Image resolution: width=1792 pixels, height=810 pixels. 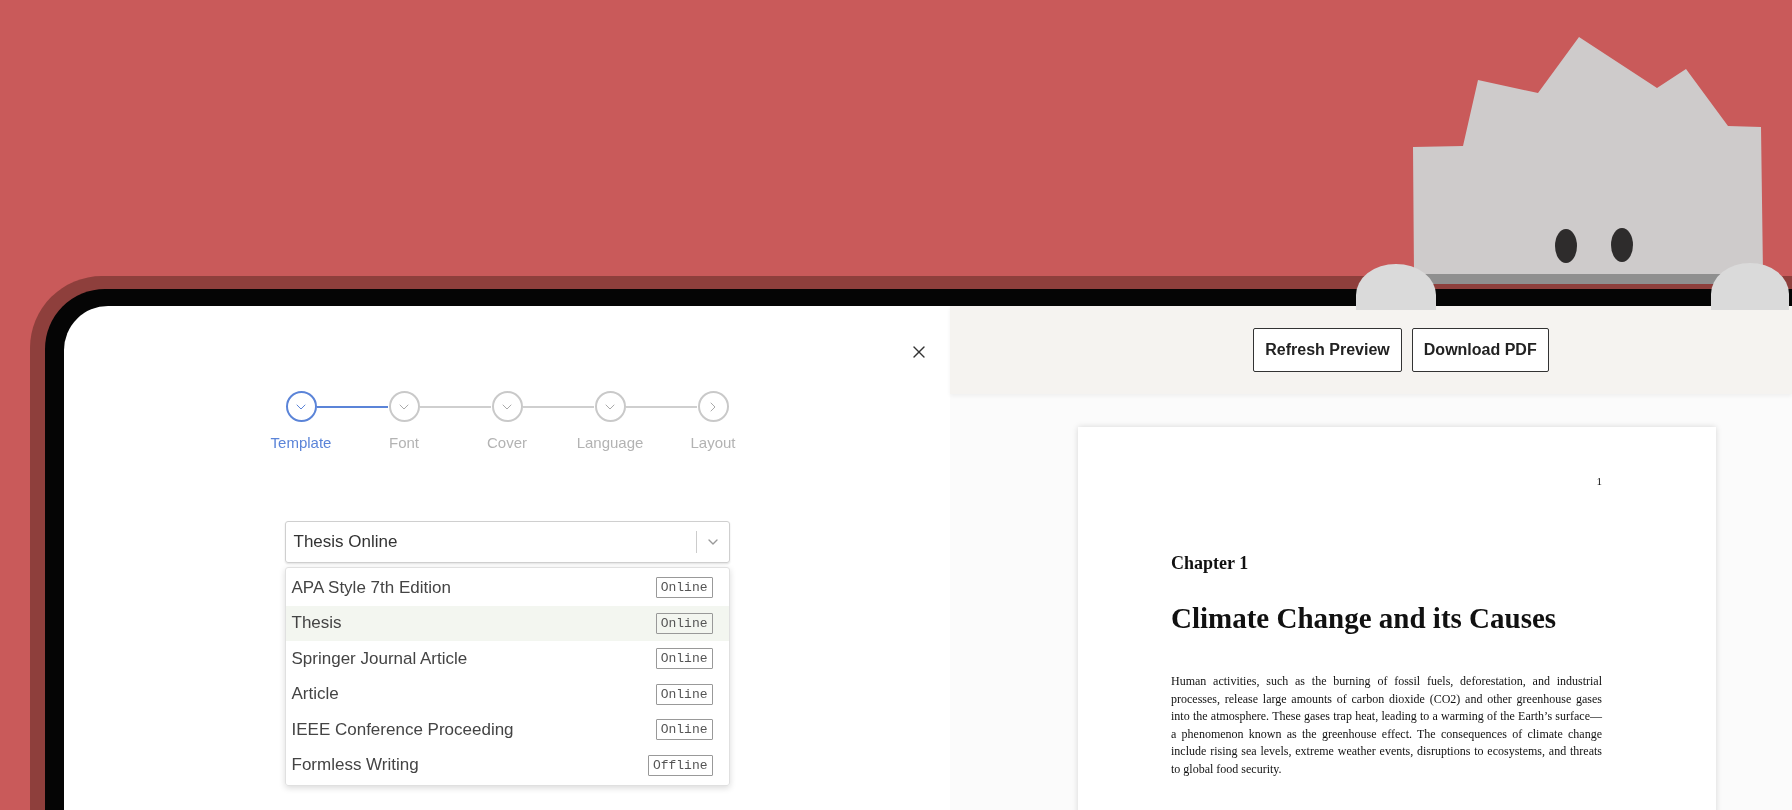 I want to click on template-option: Springer Journal Article Online, so click(x=507, y=659).